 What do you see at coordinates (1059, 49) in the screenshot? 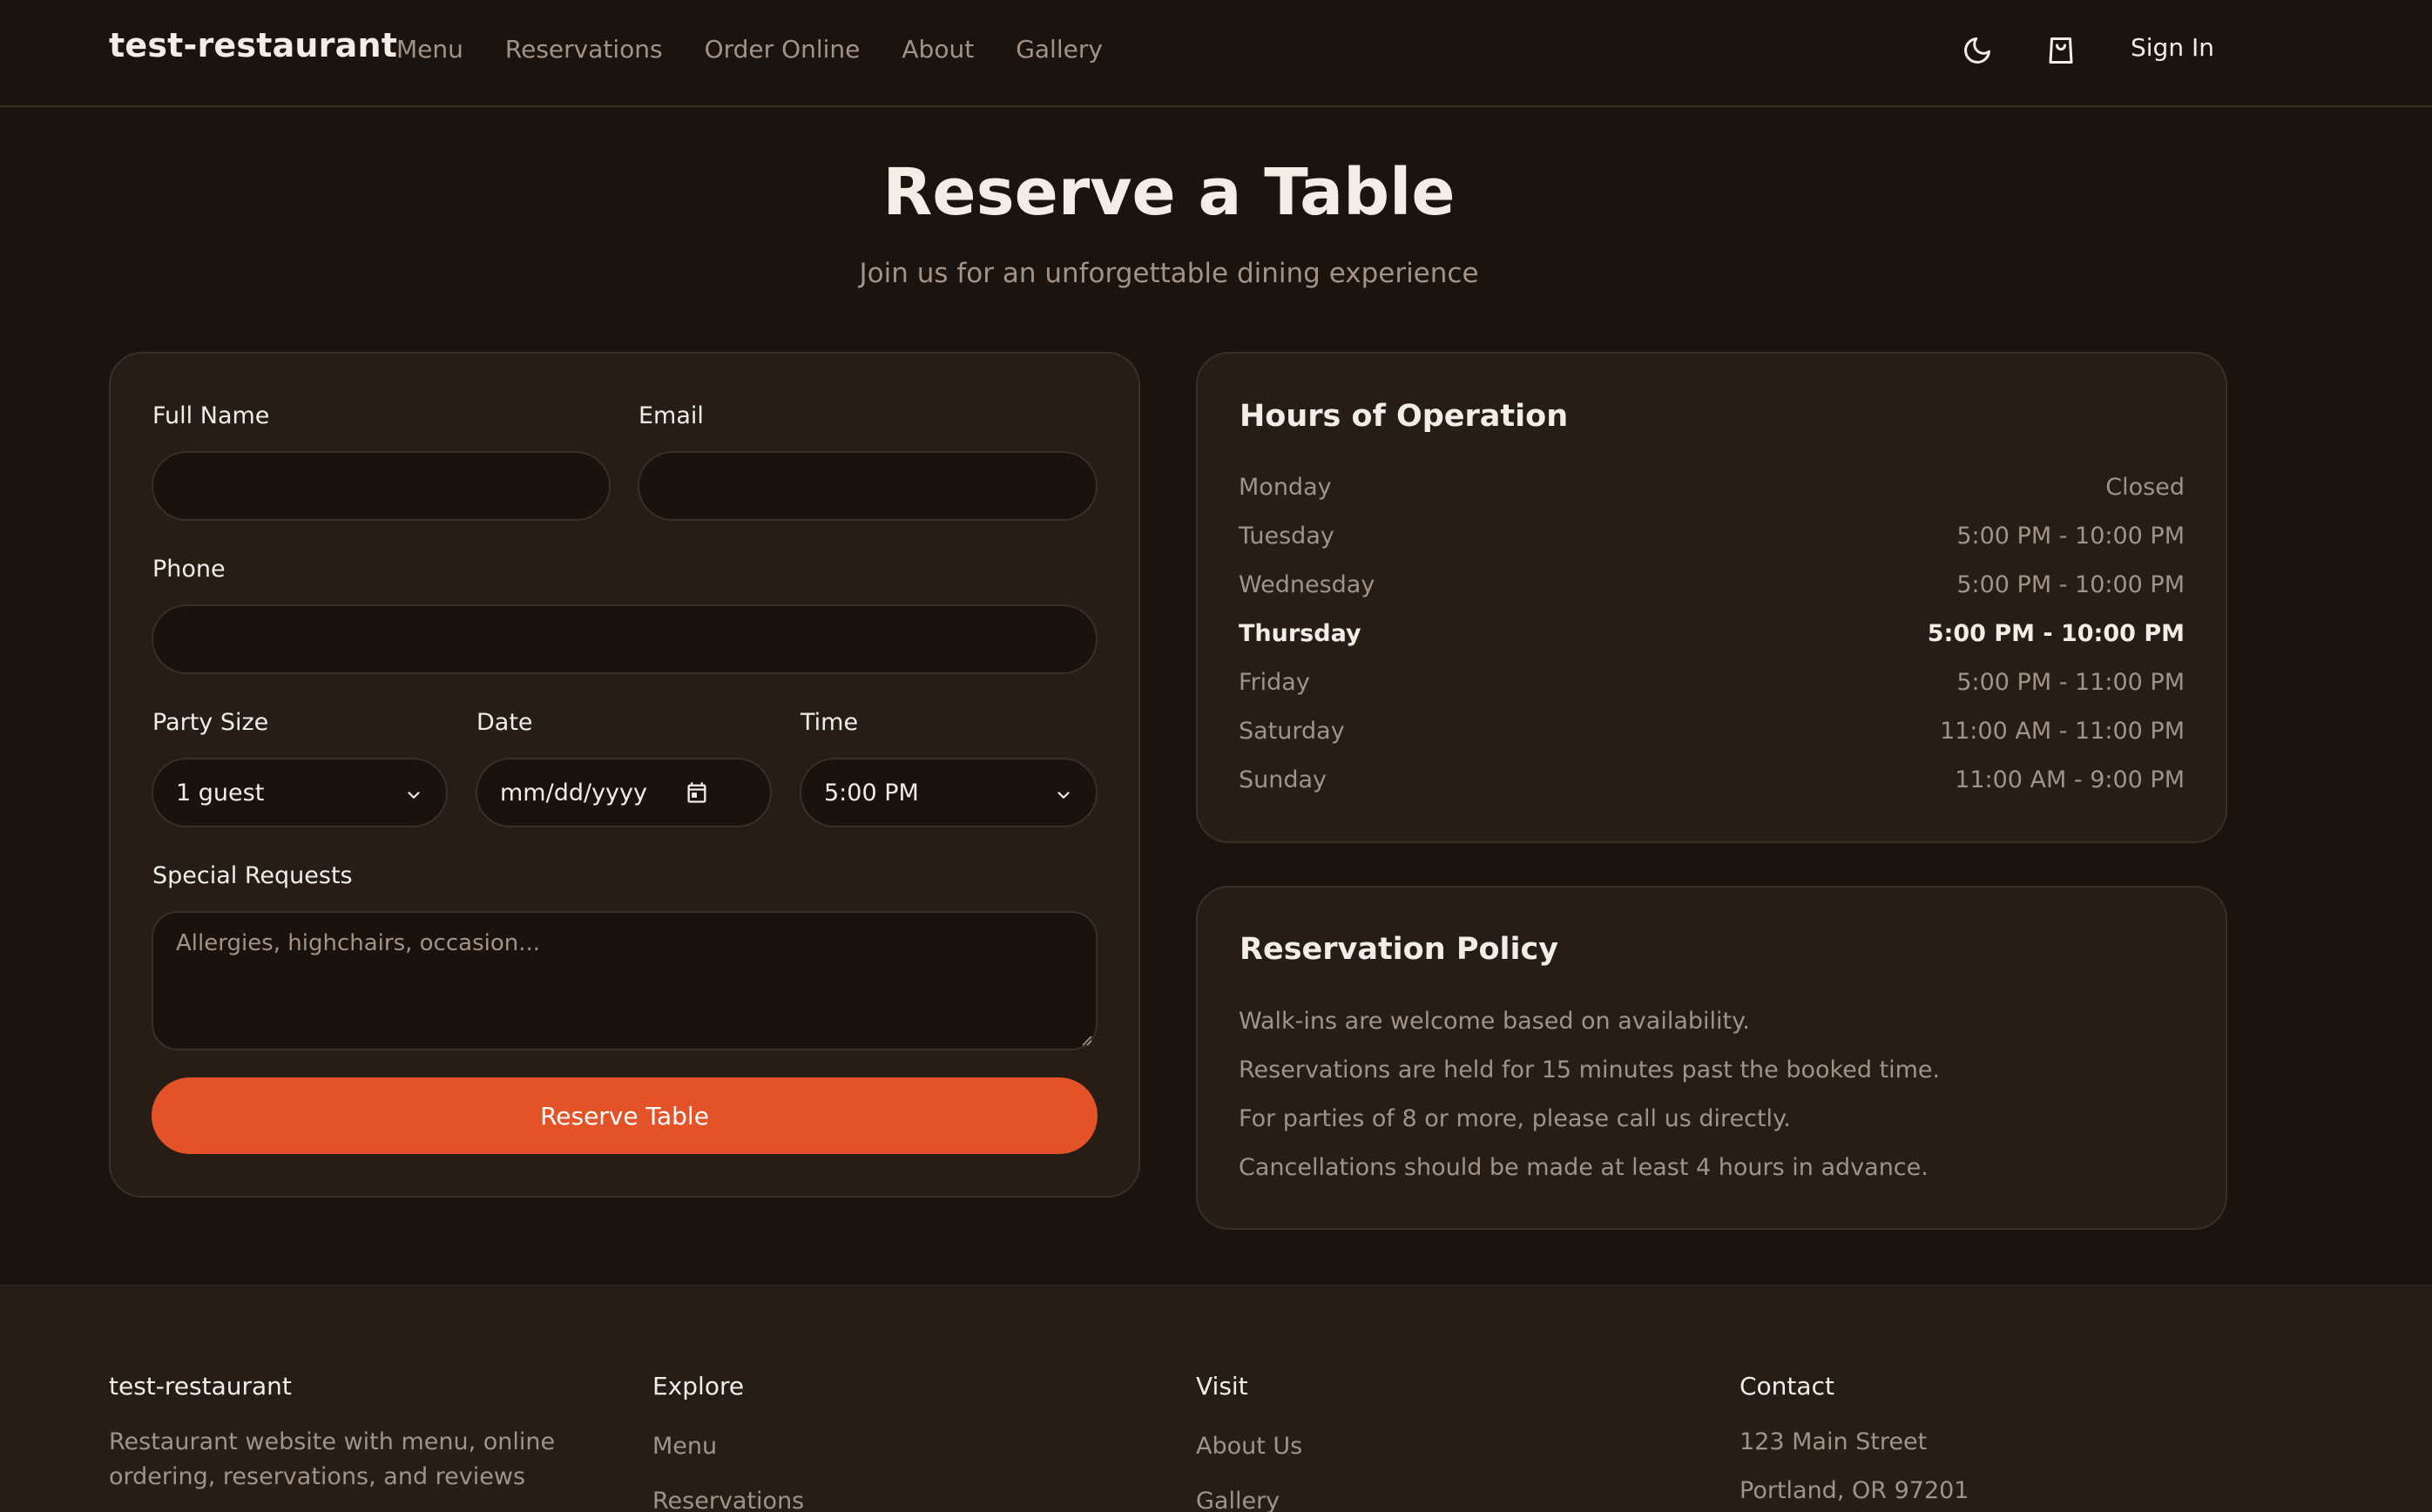
I see `nav-gallery: Gallery` at bounding box center [1059, 49].